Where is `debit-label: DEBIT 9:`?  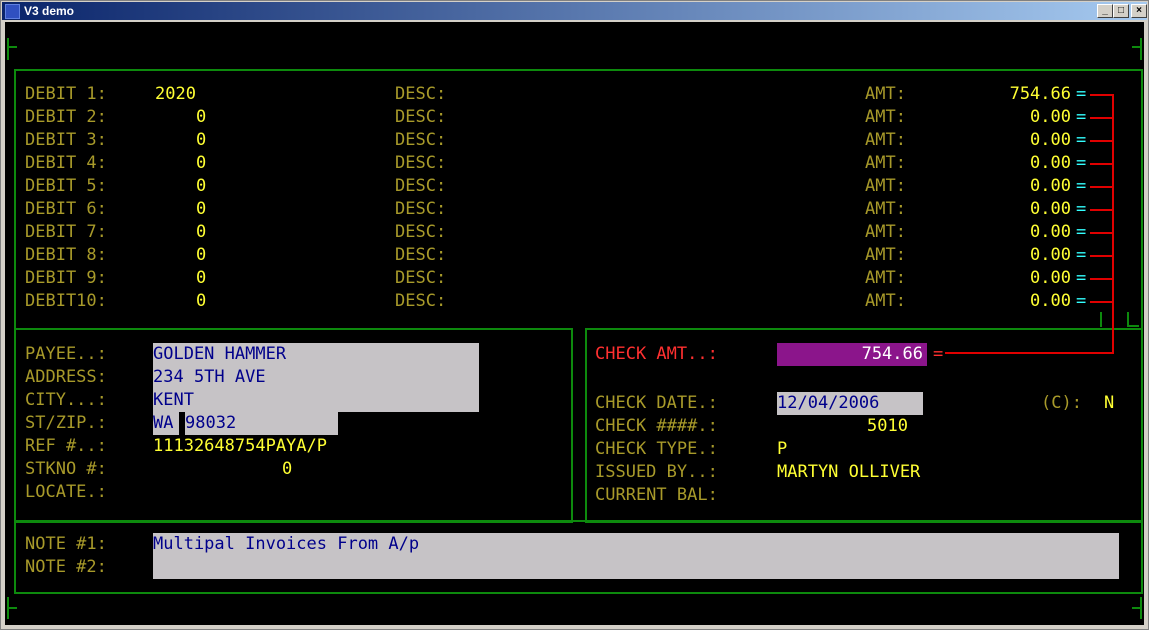
debit-label: DEBIT 9: is located at coordinates (66, 278).